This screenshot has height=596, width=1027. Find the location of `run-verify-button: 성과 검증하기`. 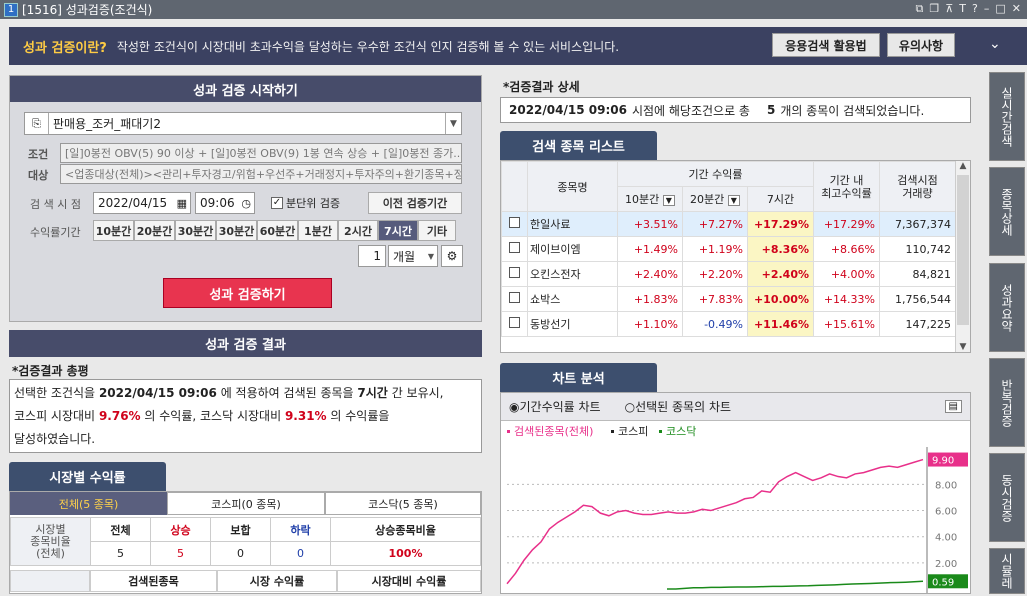

run-verify-button: 성과 검증하기 is located at coordinates (247, 293).